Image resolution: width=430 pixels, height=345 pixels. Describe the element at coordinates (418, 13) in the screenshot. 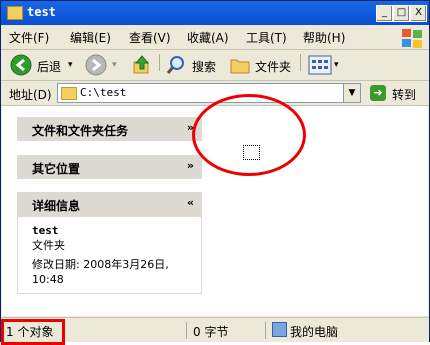

I see `close-button: X` at that location.